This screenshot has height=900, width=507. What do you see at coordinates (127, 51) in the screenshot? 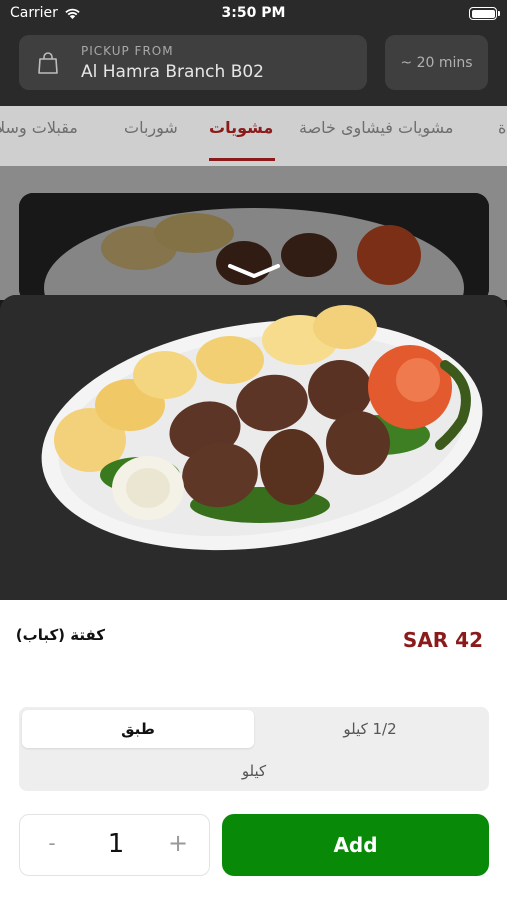
I see `pickup-label: PICKUP FROM` at bounding box center [127, 51].